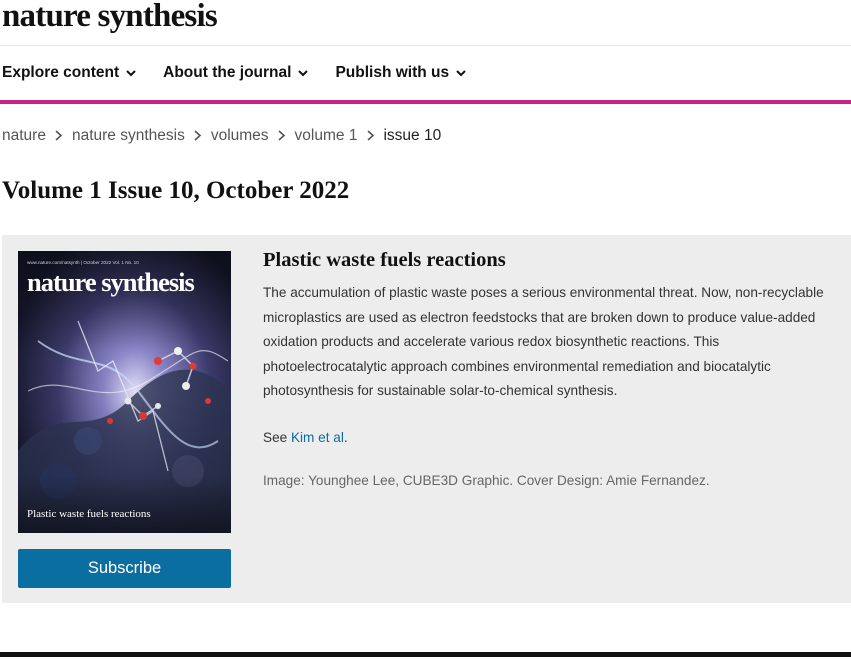  Describe the element at coordinates (176, 190) in the screenshot. I see `page-title: Volume 1 Issue 10, October 2022` at that location.